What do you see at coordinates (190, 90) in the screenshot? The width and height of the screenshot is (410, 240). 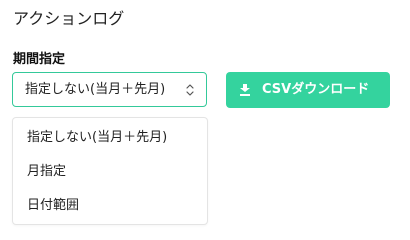 I see `chevron-up-down-icon` at bounding box center [190, 90].